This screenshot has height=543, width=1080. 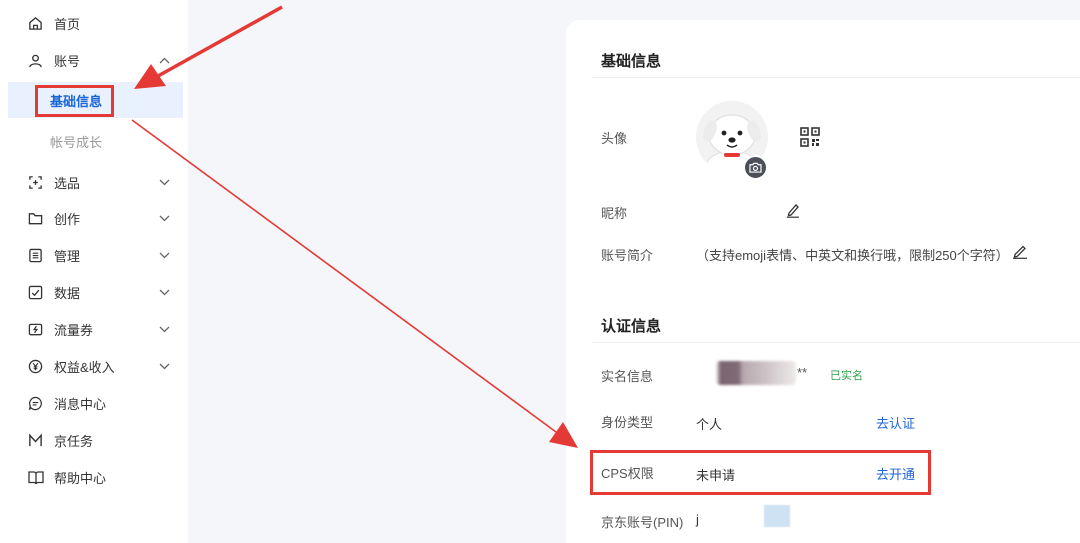 What do you see at coordinates (35, 23) in the screenshot?
I see `home-icon` at bounding box center [35, 23].